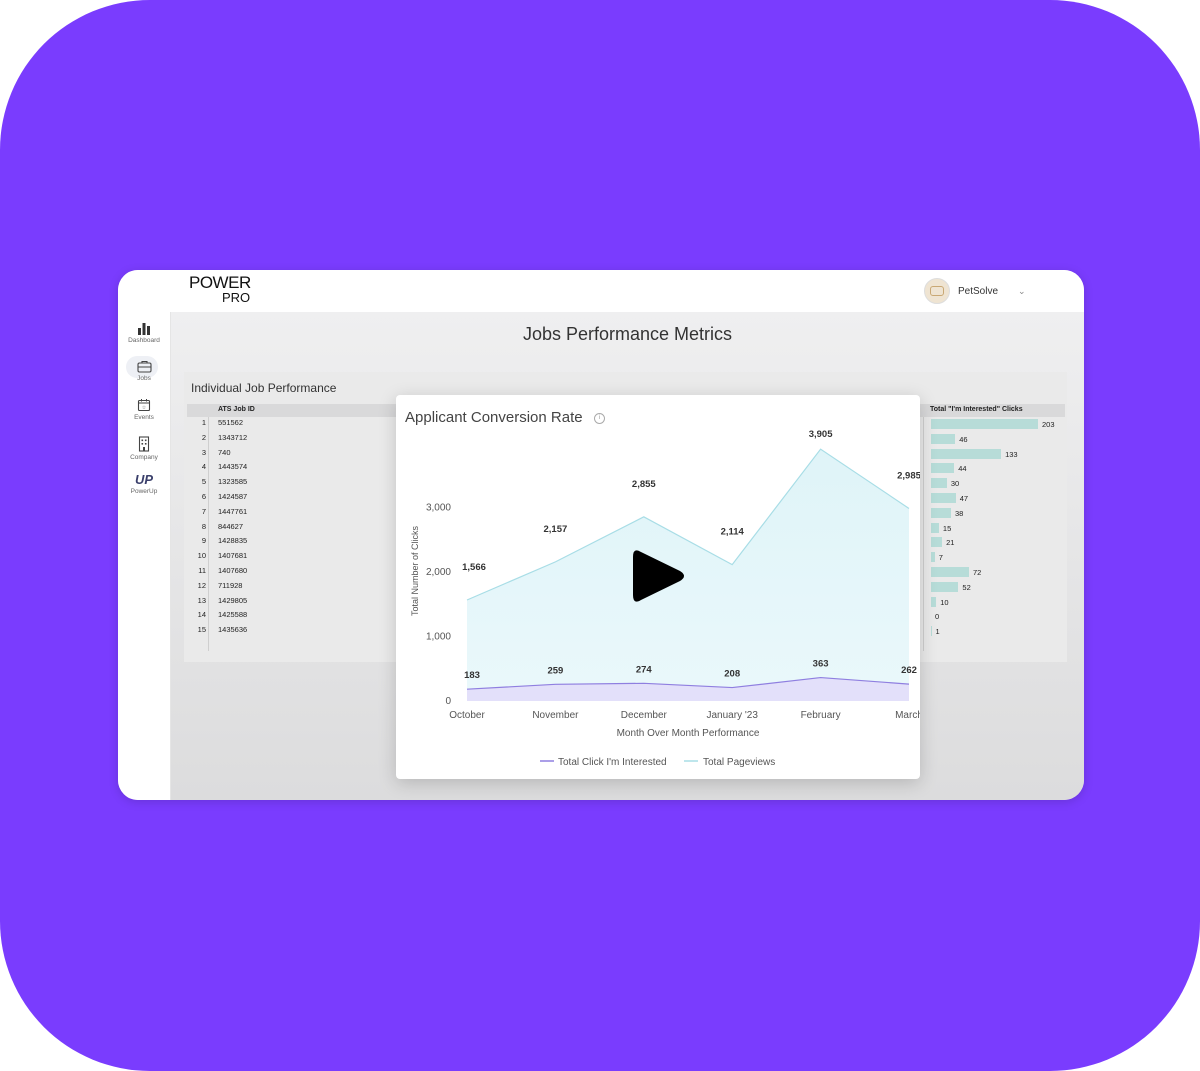 This screenshot has height=1071, width=1200. Describe the element at coordinates (627, 334) in the screenshot. I see `page-title: Jobs Performance Metrics` at that location.